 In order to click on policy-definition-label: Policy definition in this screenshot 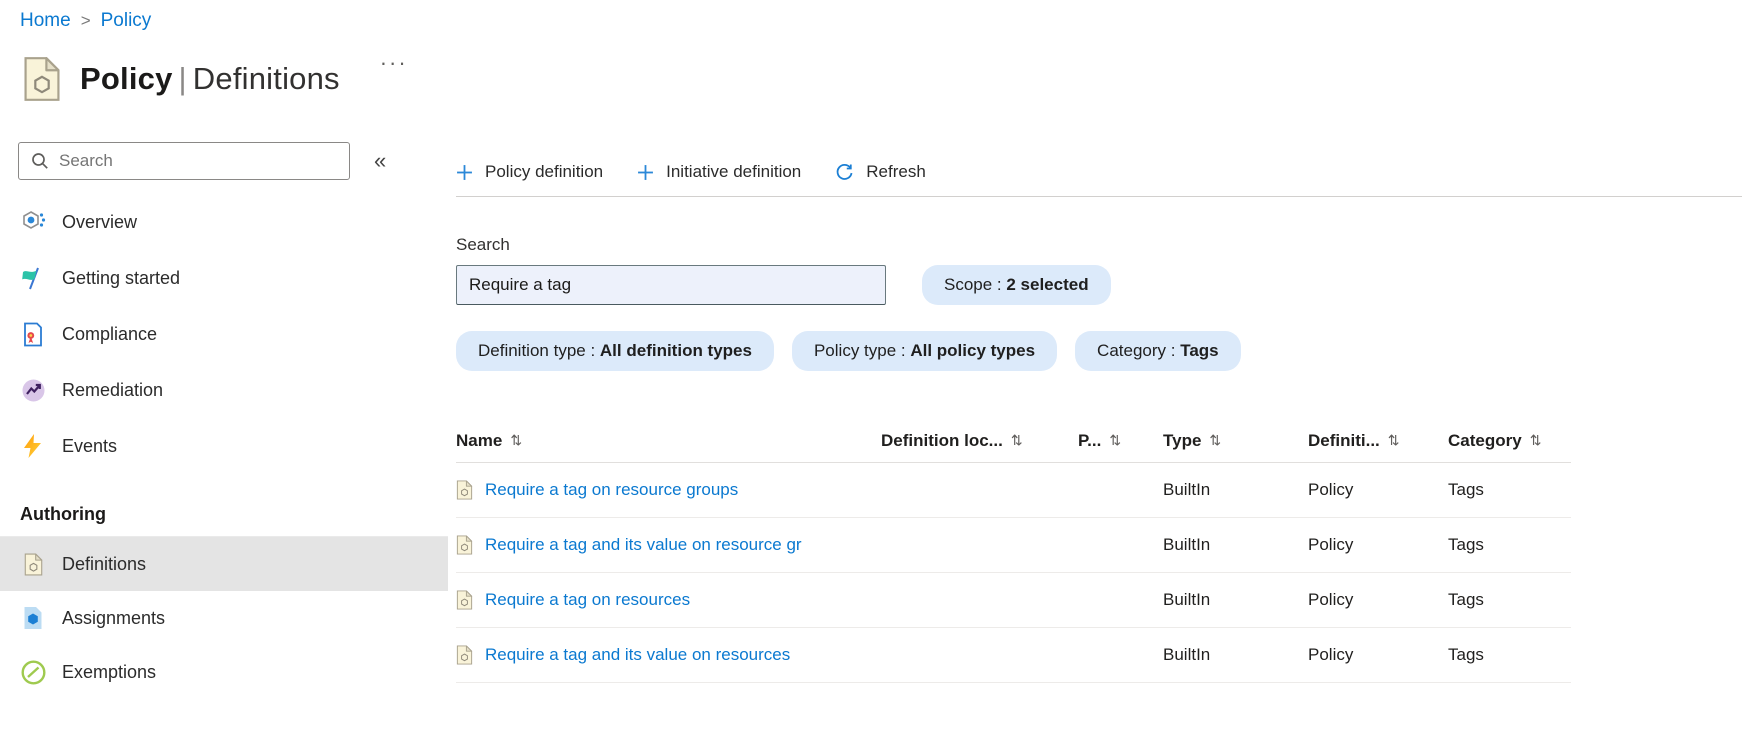, I will do `click(544, 171)`.